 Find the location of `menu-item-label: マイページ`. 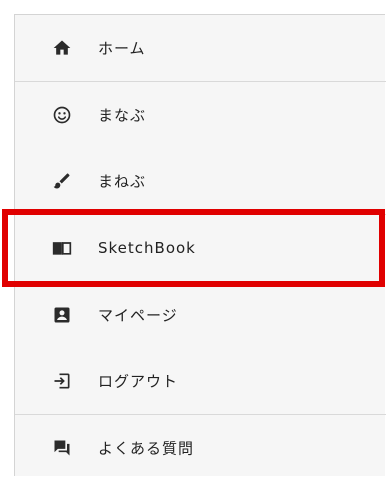

menu-item-label: マイページ is located at coordinates (138, 315).